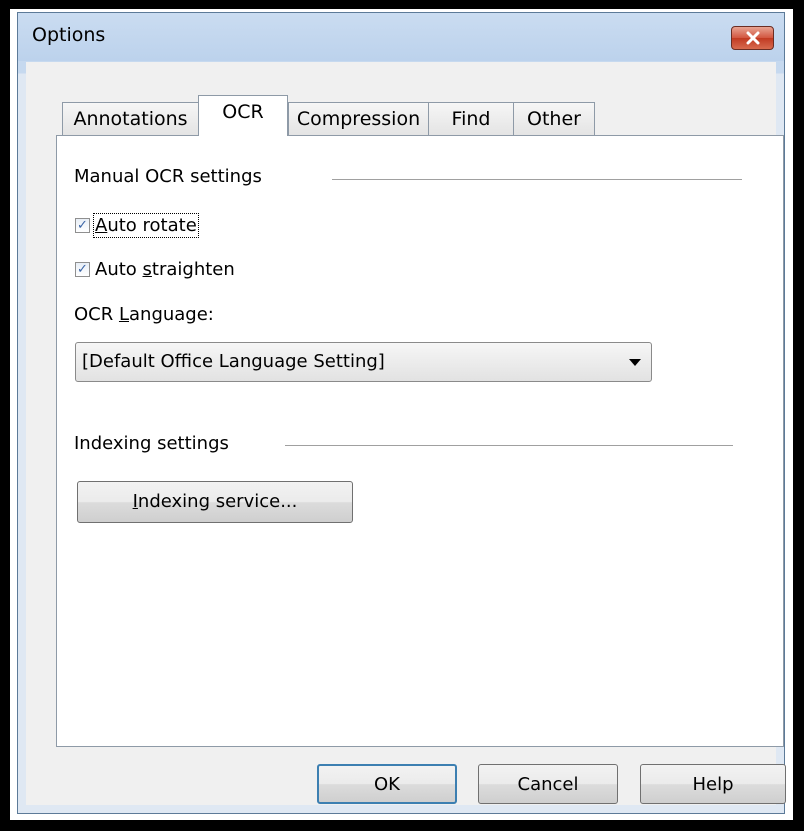 This screenshot has width=804, height=831. I want to click on title-bar: Options, so click(401, 37).